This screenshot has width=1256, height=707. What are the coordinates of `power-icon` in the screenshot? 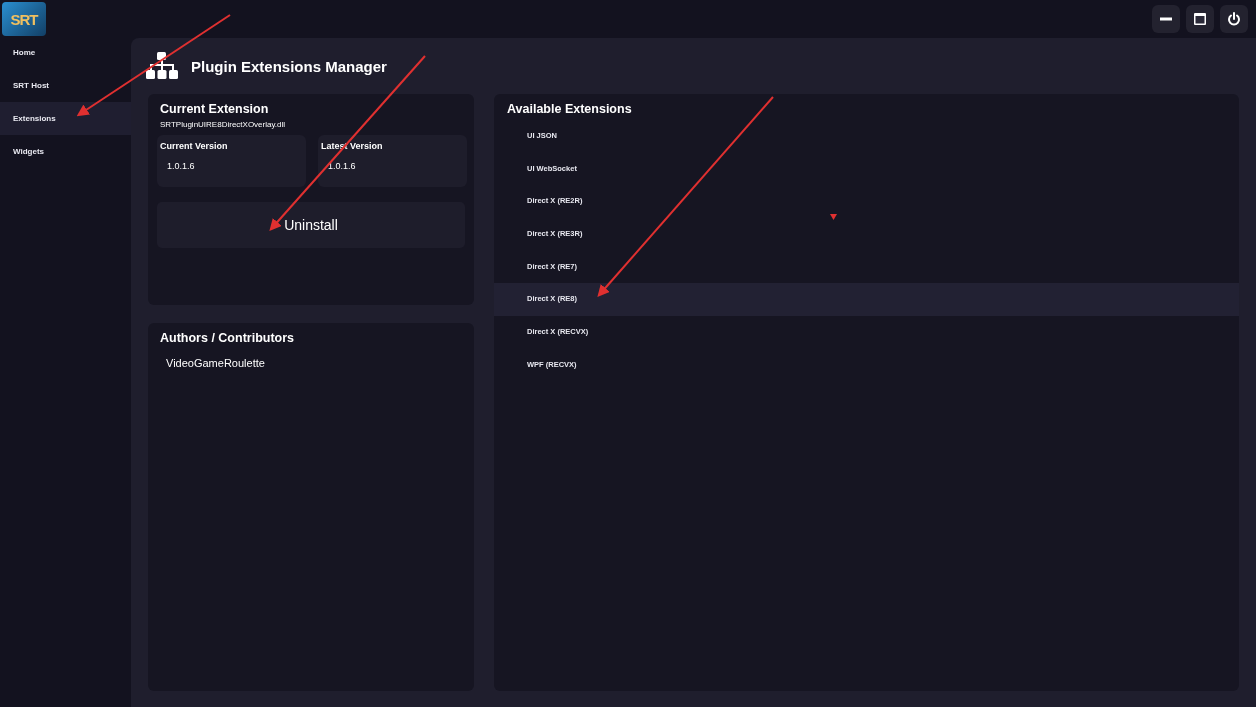 It's located at (1234, 19).